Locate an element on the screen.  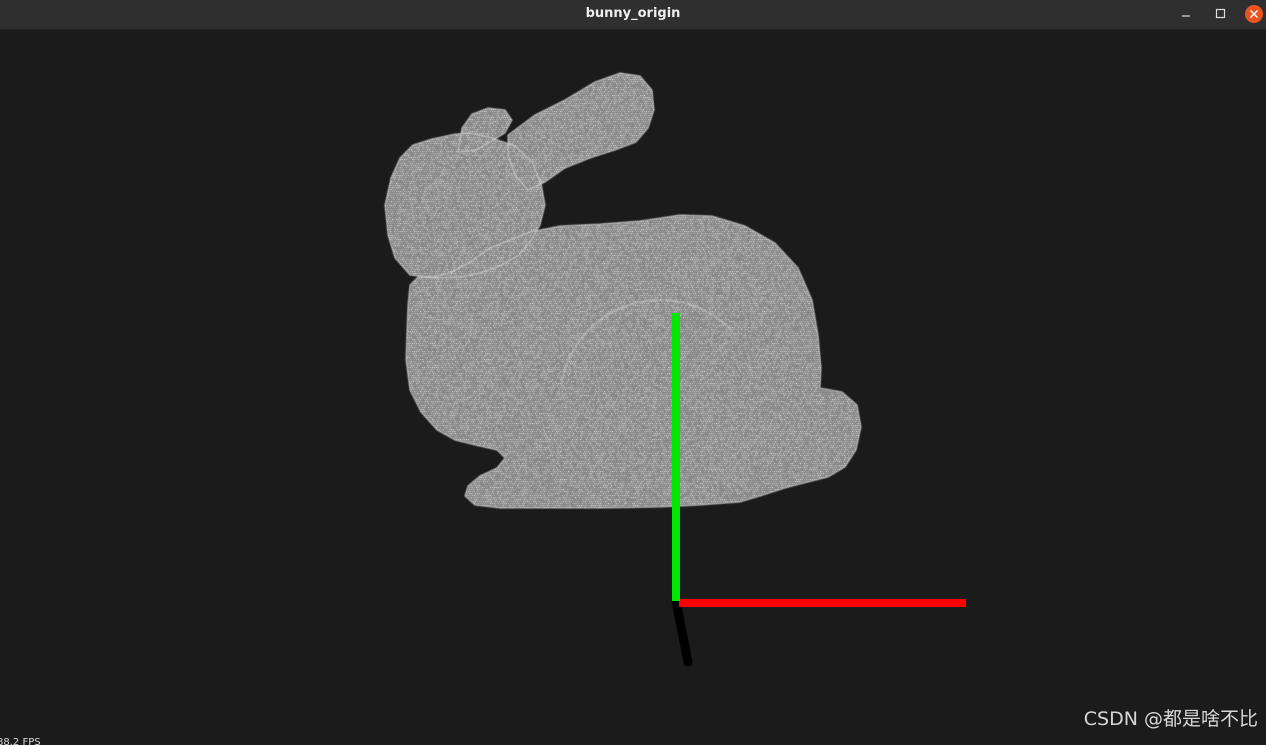
maximize-button is located at coordinates (1220, 14).